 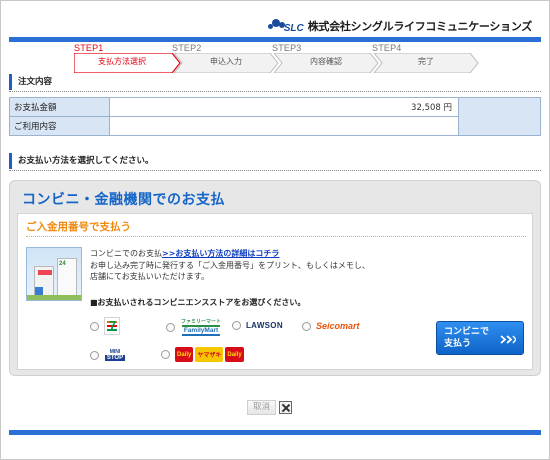 What do you see at coordinates (198, 302) in the screenshot?
I see `store-select-label: ■お支払いされるコンビニエンスストアをお選びください。` at bounding box center [198, 302].